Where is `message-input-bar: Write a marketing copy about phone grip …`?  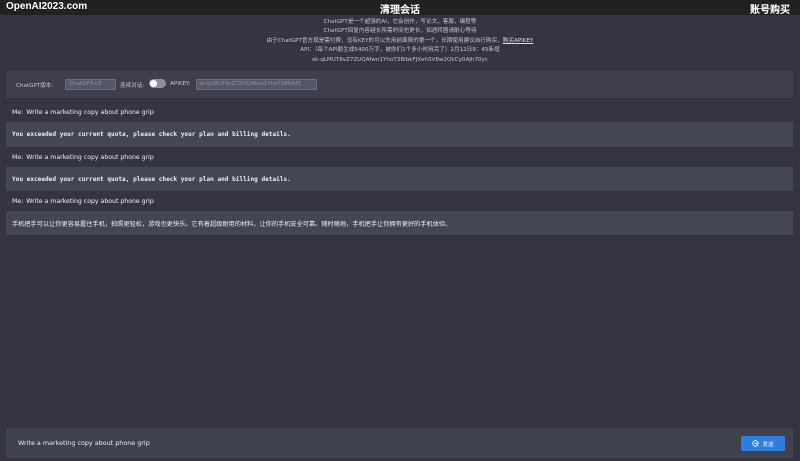
message-input-bar: Write a marketing copy about phone grip … is located at coordinates (399, 443).